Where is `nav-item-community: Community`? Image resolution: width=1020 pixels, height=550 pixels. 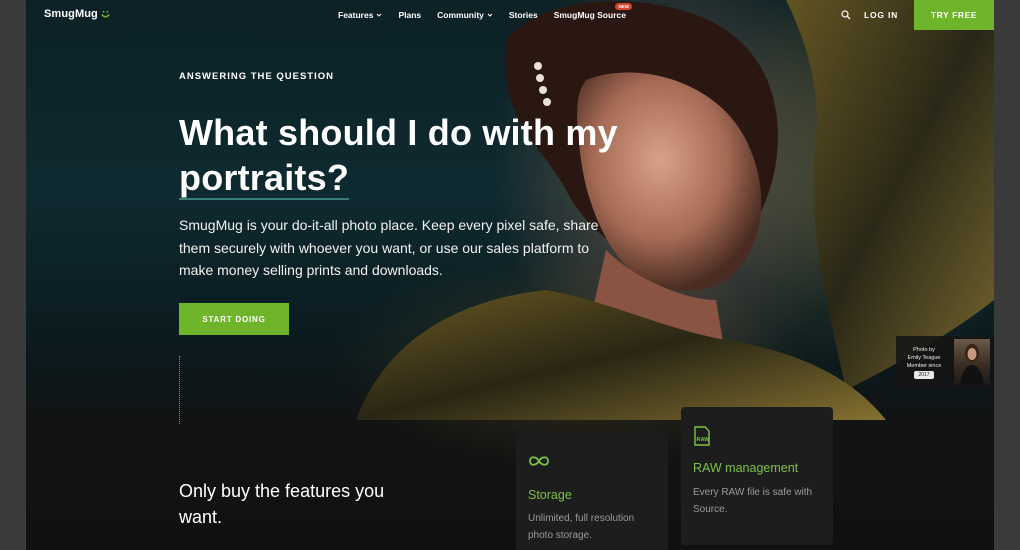
nav-item-community: Community is located at coordinates (465, 15).